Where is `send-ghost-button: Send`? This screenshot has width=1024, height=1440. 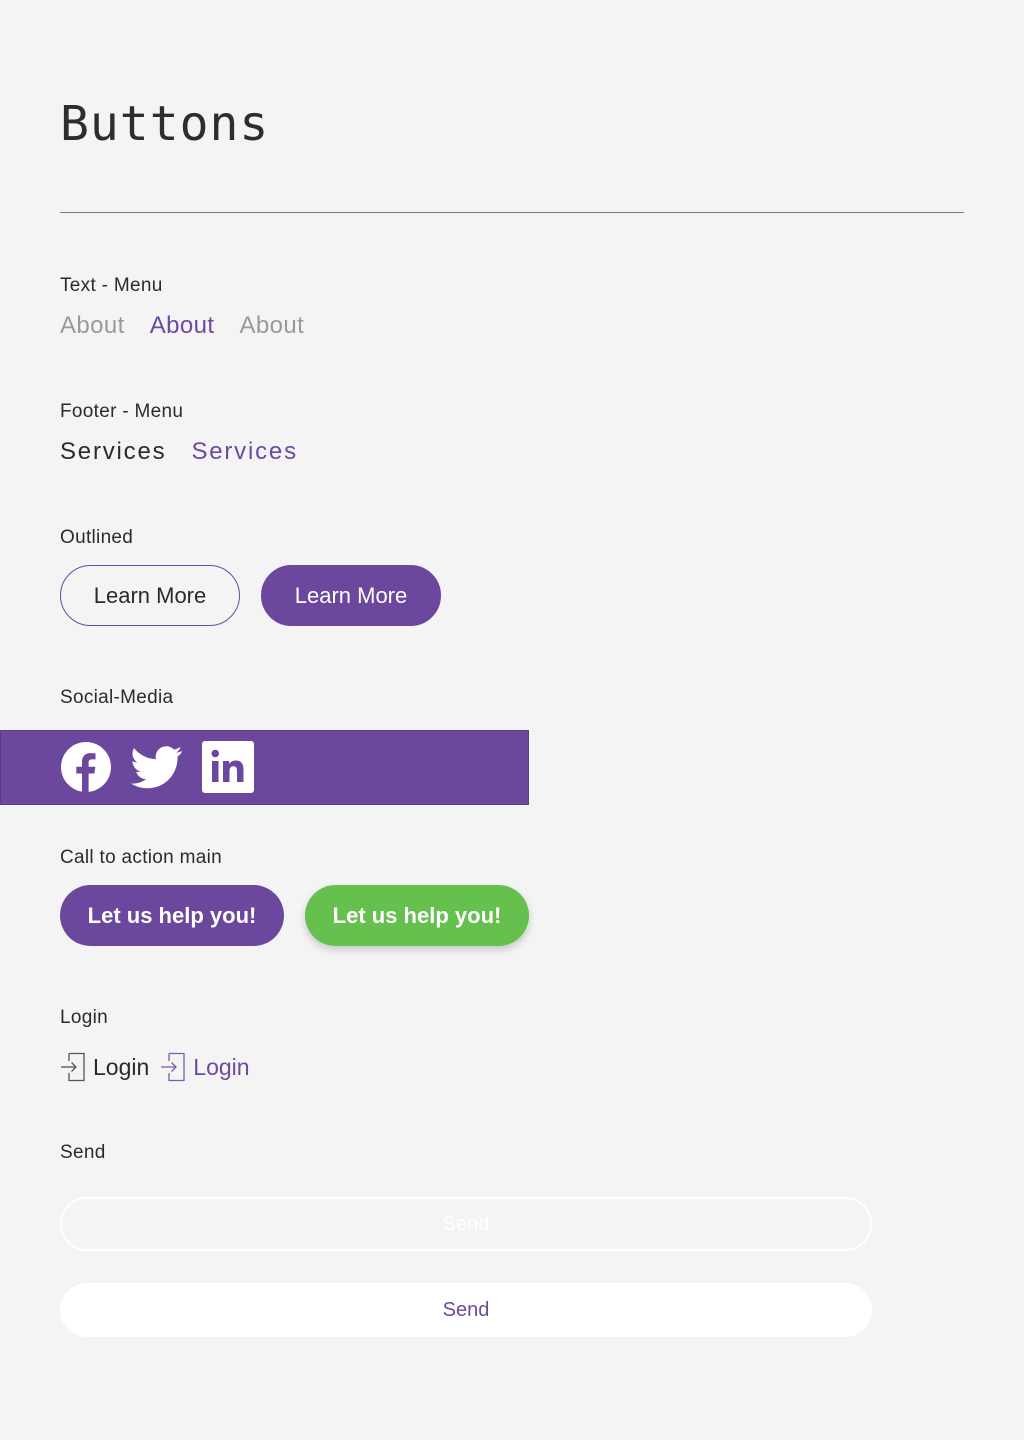
send-ghost-button: Send is located at coordinates (466, 1224).